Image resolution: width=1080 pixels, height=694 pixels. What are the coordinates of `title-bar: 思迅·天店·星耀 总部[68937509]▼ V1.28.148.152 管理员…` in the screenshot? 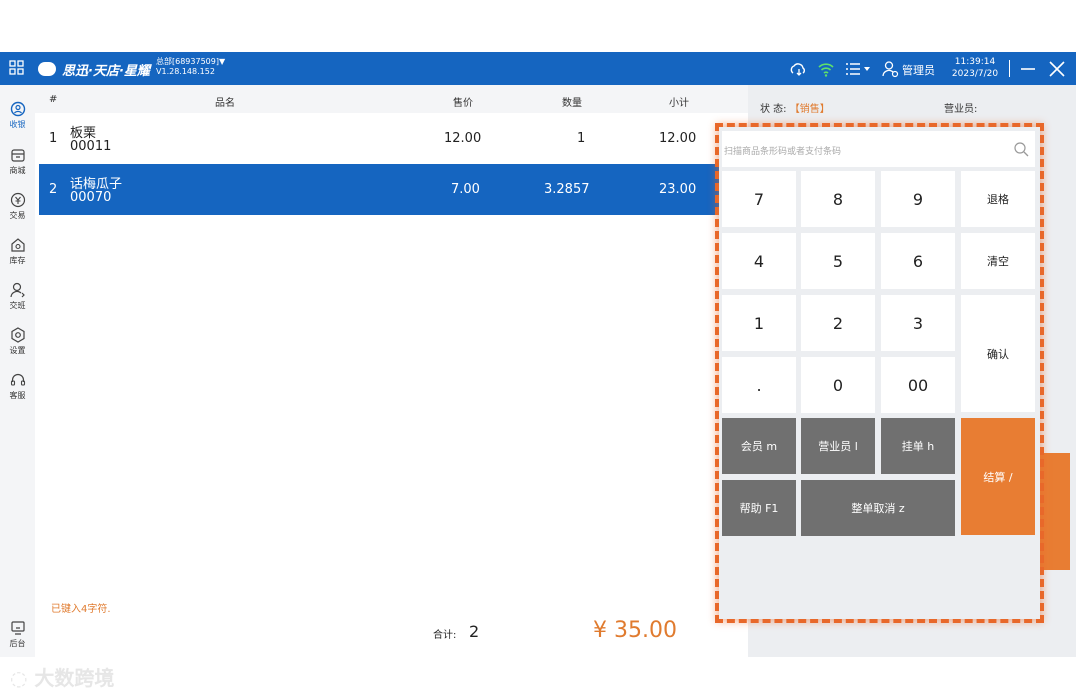 It's located at (538, 68).